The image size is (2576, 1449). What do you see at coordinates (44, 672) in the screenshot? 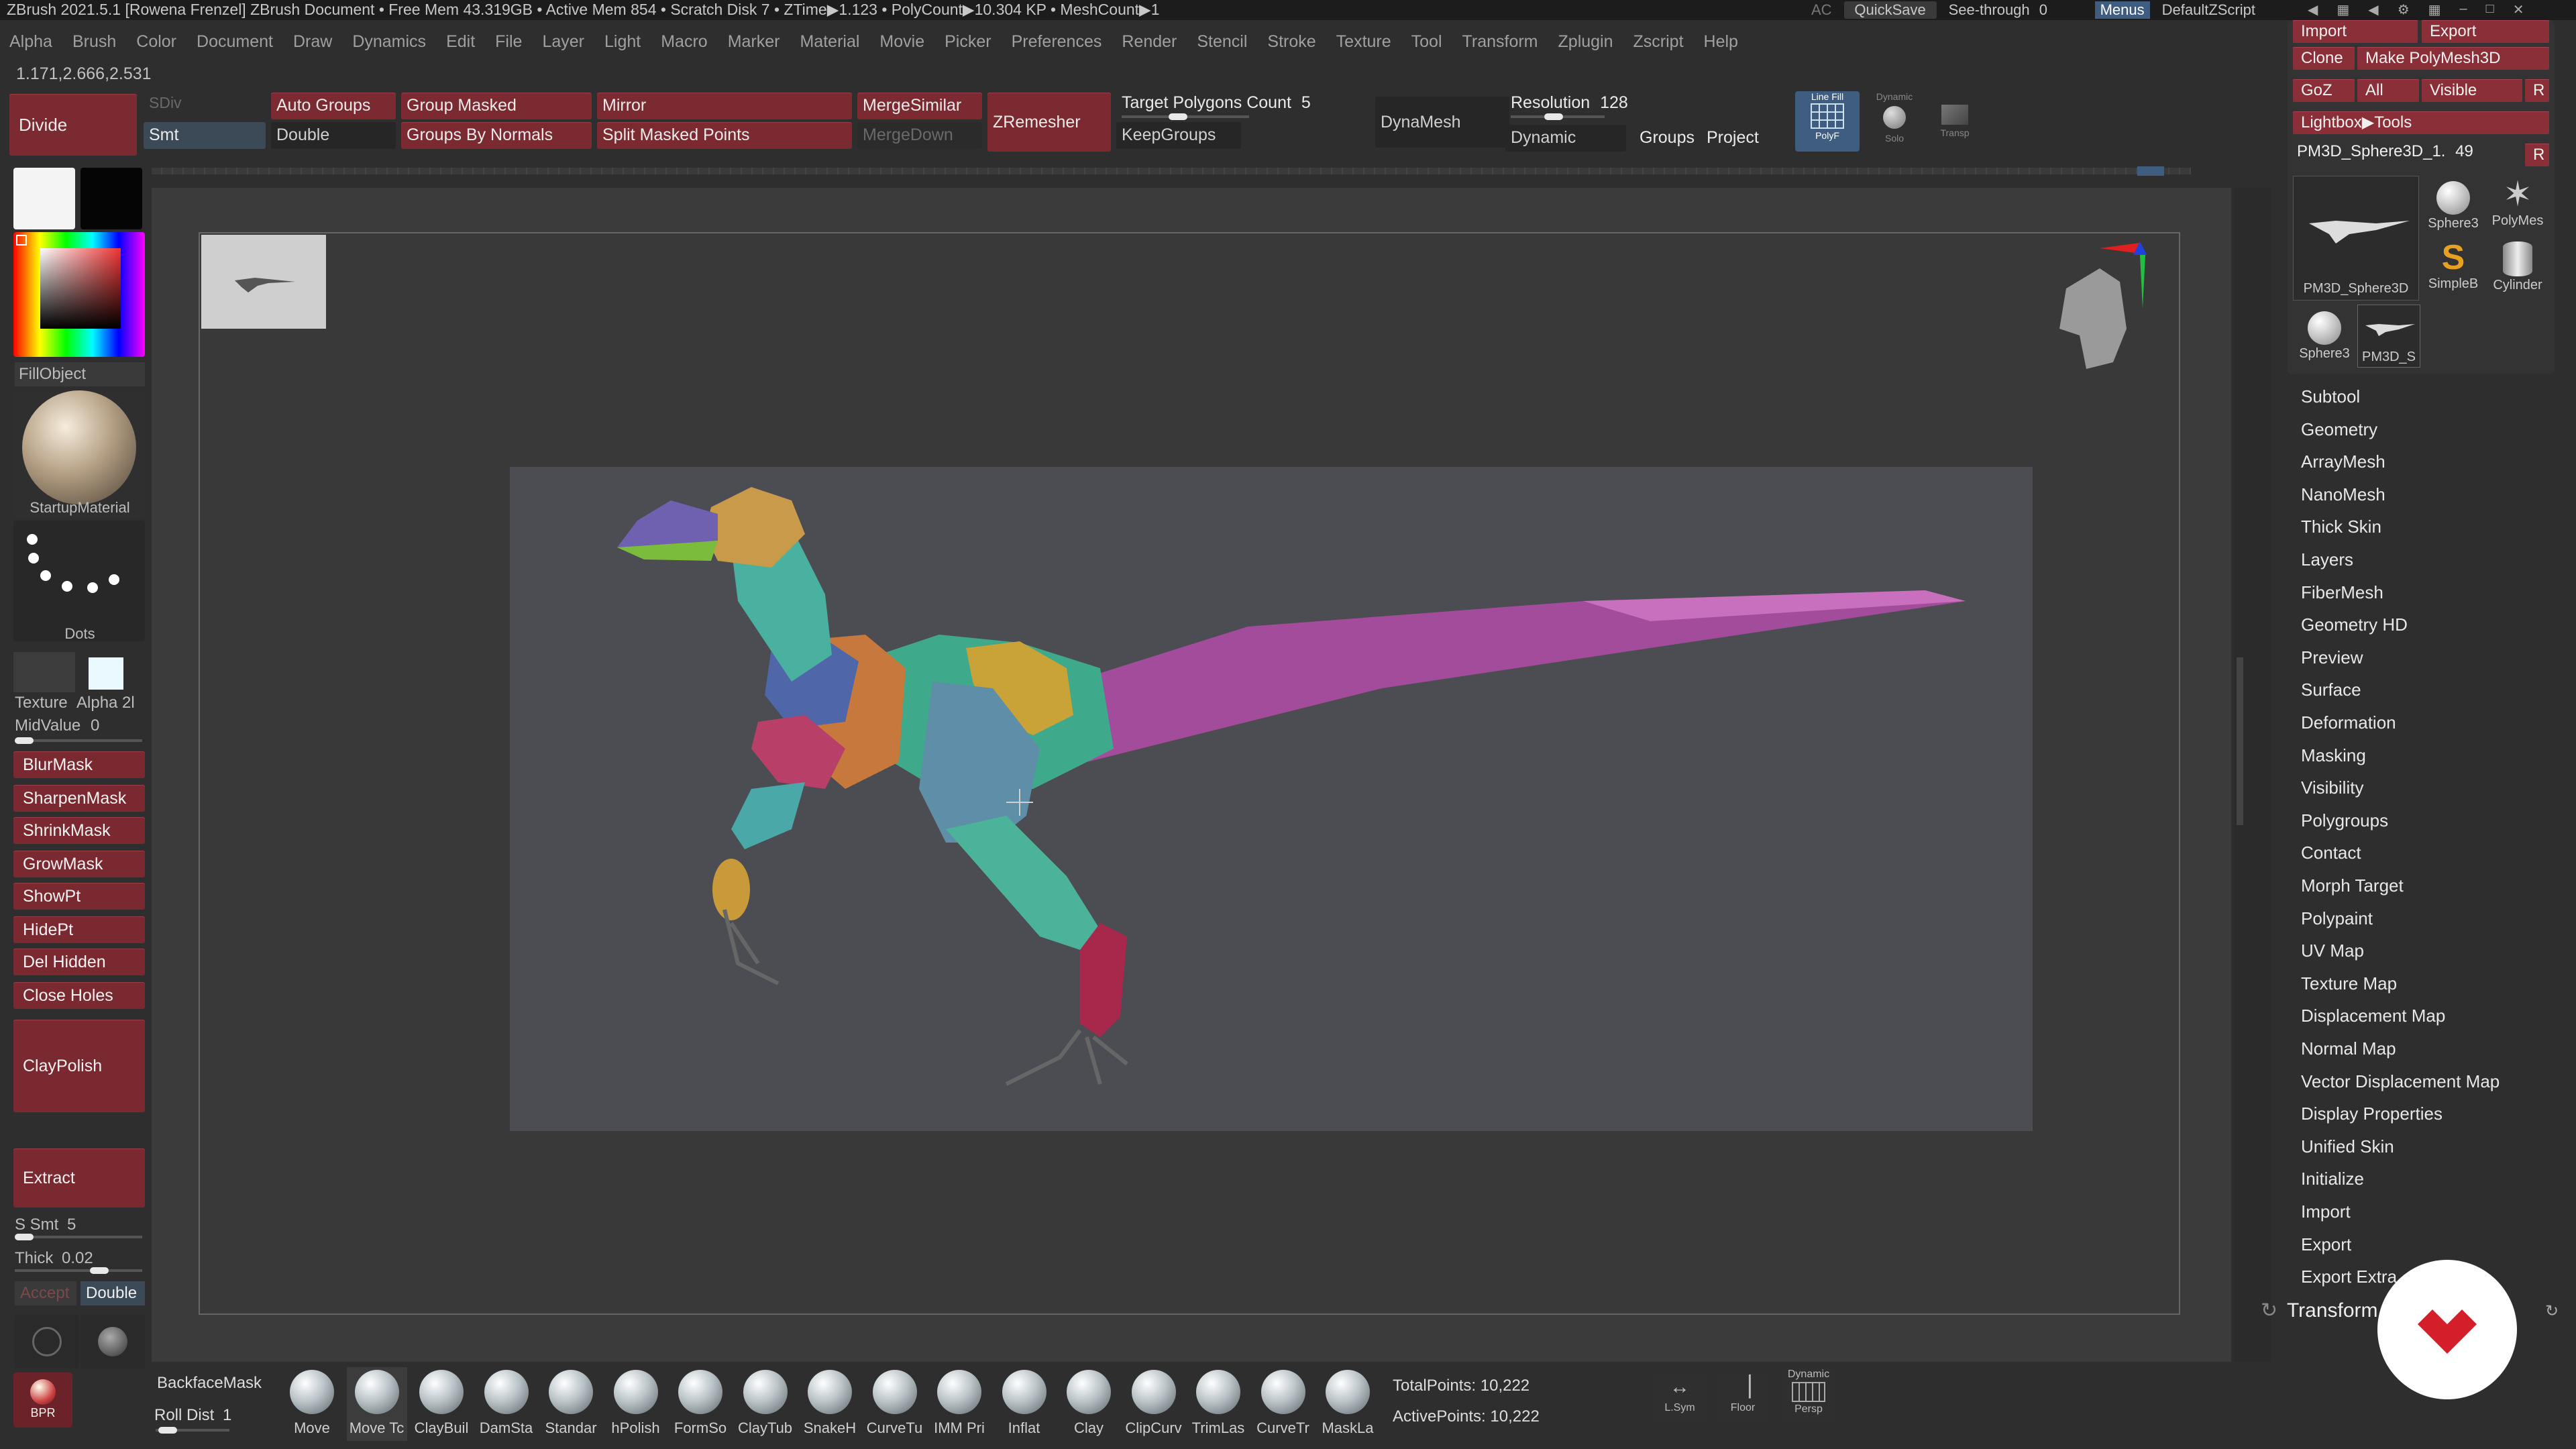
I see `texture-picker` at bounding box center [44, 672].